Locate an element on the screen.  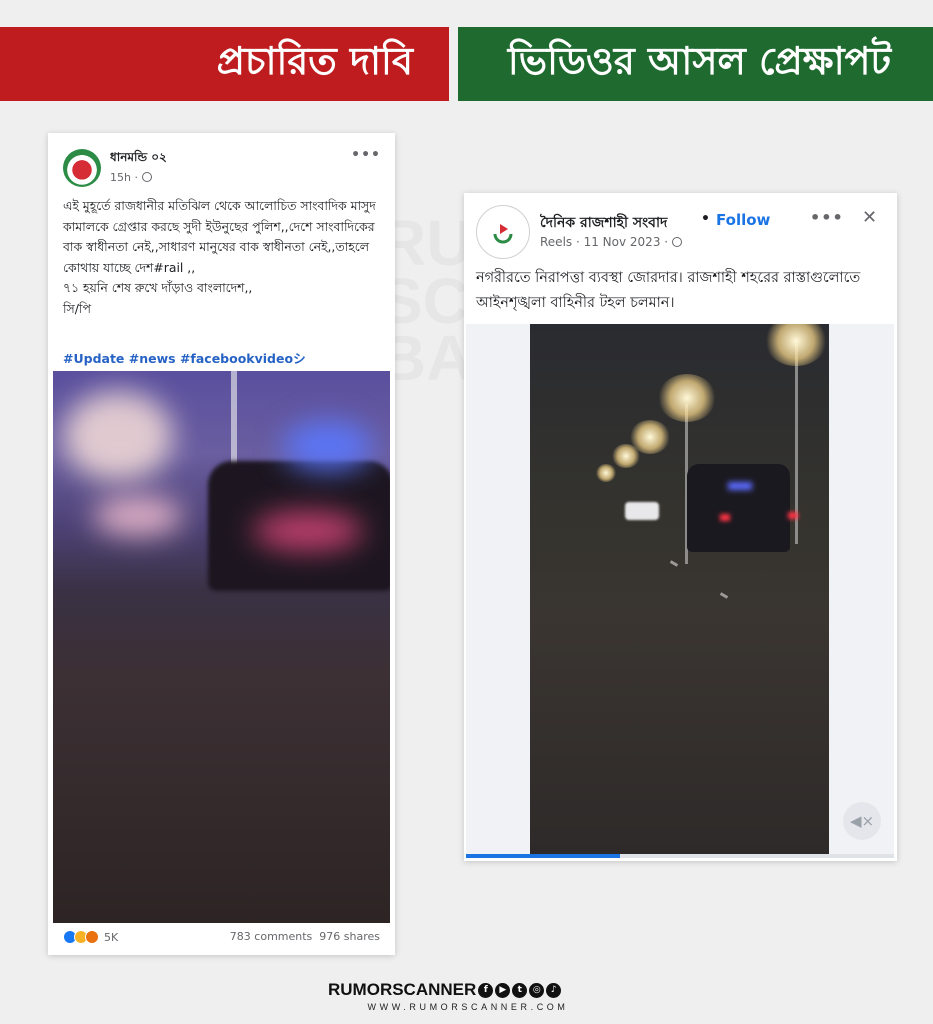
reaction-count: 5K is located at coordinates (111, 937).